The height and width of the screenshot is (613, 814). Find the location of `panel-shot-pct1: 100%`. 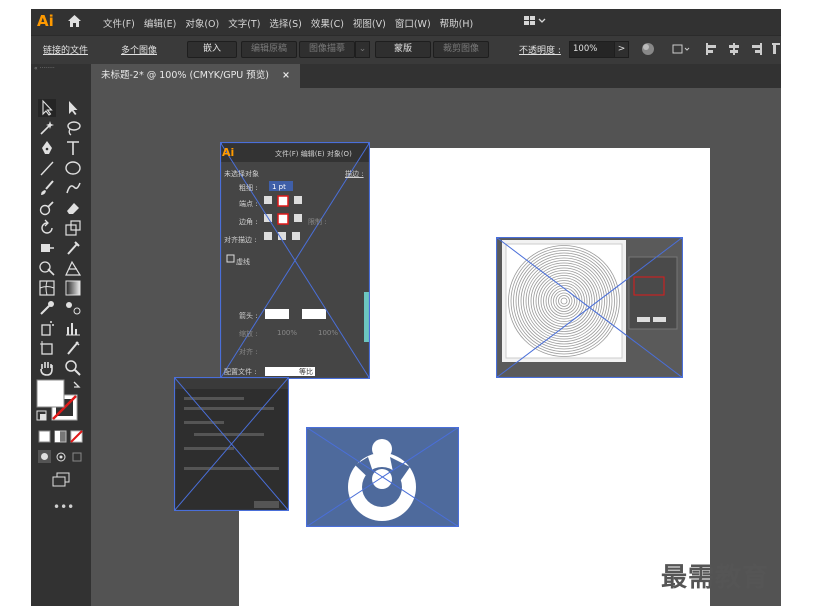

panel-shot-pct1: 100% is located at coordinates (287, 333).